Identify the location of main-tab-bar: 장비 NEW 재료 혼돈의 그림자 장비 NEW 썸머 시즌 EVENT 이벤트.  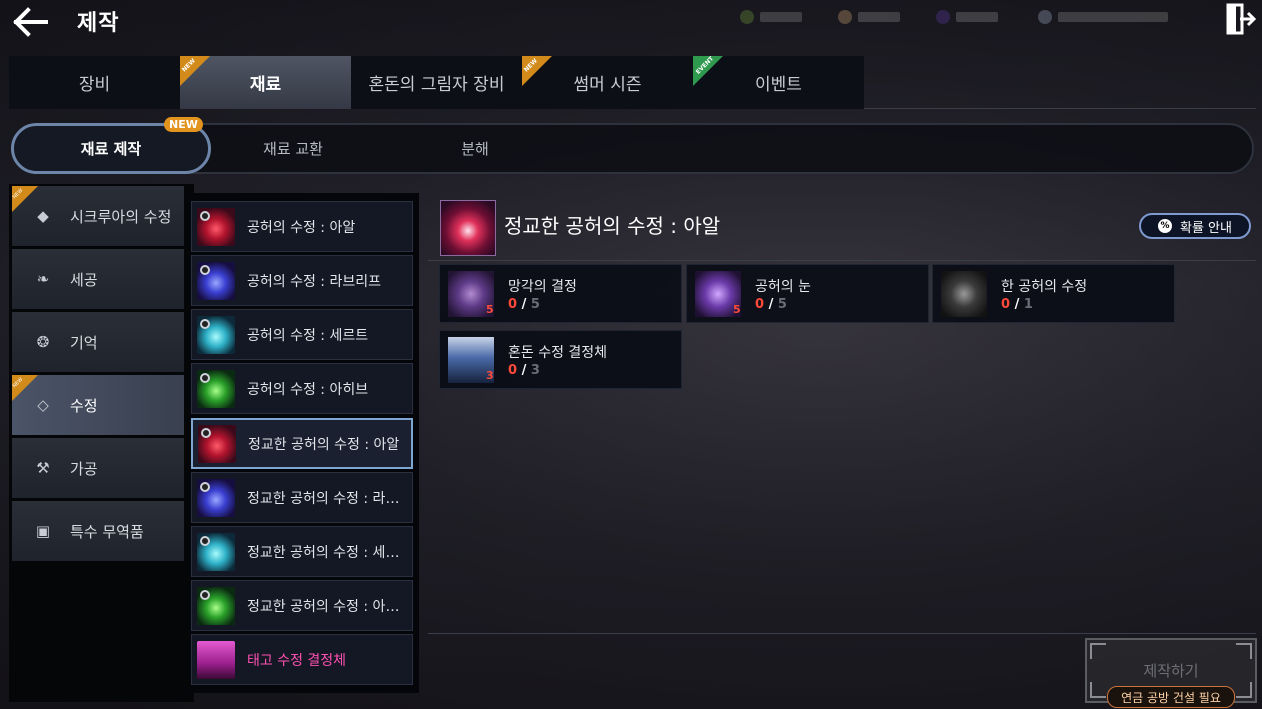
(436, 82).